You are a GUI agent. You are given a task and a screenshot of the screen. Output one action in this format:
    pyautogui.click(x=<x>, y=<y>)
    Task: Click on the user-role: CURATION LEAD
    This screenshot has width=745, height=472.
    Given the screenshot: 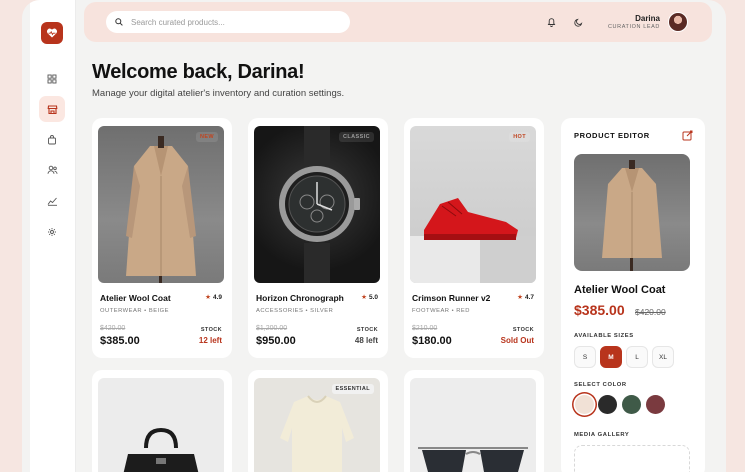 What is the action you would take?
    pyautogui.click(x=633, y=27)
    